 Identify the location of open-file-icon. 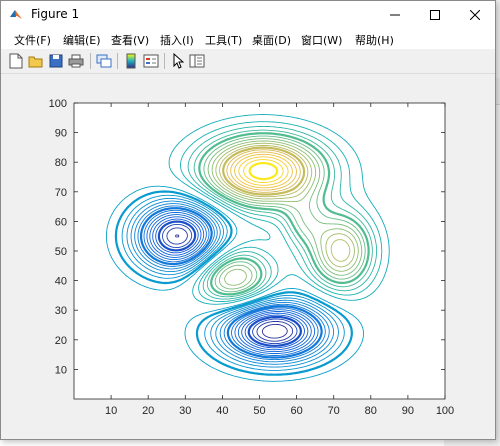
(35, 62).